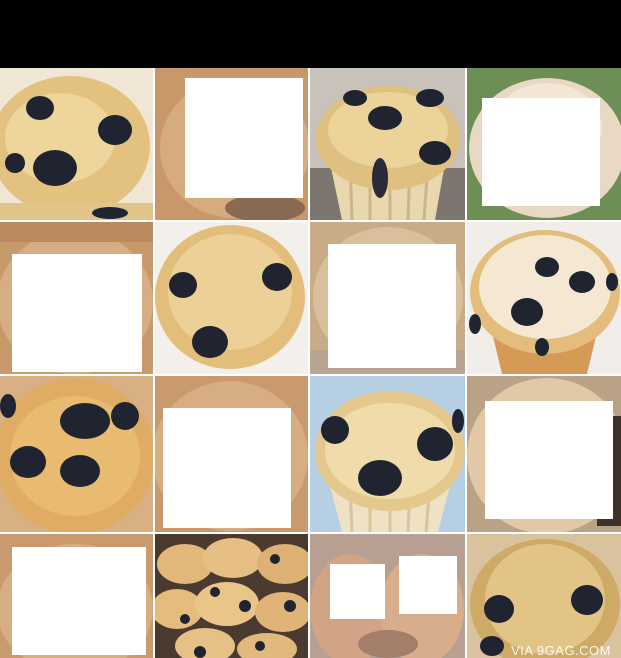 The image size is (621, 658). What do you see at coordinates (310, 34) in the screenshot?
I see `top-black-bar` at bounding box center [310, 34].